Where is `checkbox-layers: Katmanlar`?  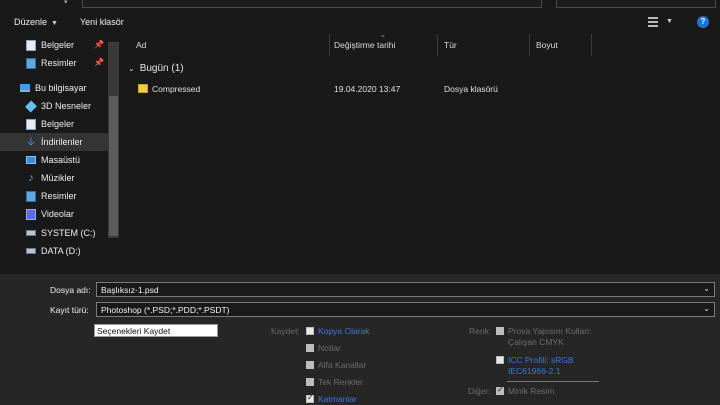
checkbox-layers: Katmanlar is located at coordinates (331, 398).